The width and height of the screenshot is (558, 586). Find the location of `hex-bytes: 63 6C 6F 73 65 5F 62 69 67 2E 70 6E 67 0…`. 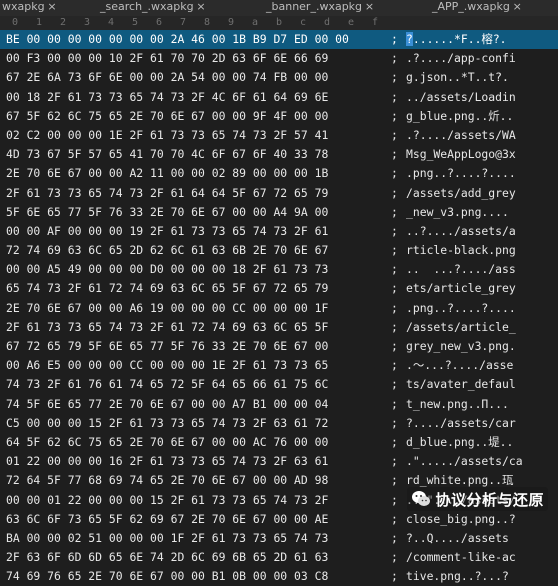

hex-bytes: 63 6C 6F 73 65 5F 62 69 67 2E 70 6E 67 0… is located at coordinates (198, 519).